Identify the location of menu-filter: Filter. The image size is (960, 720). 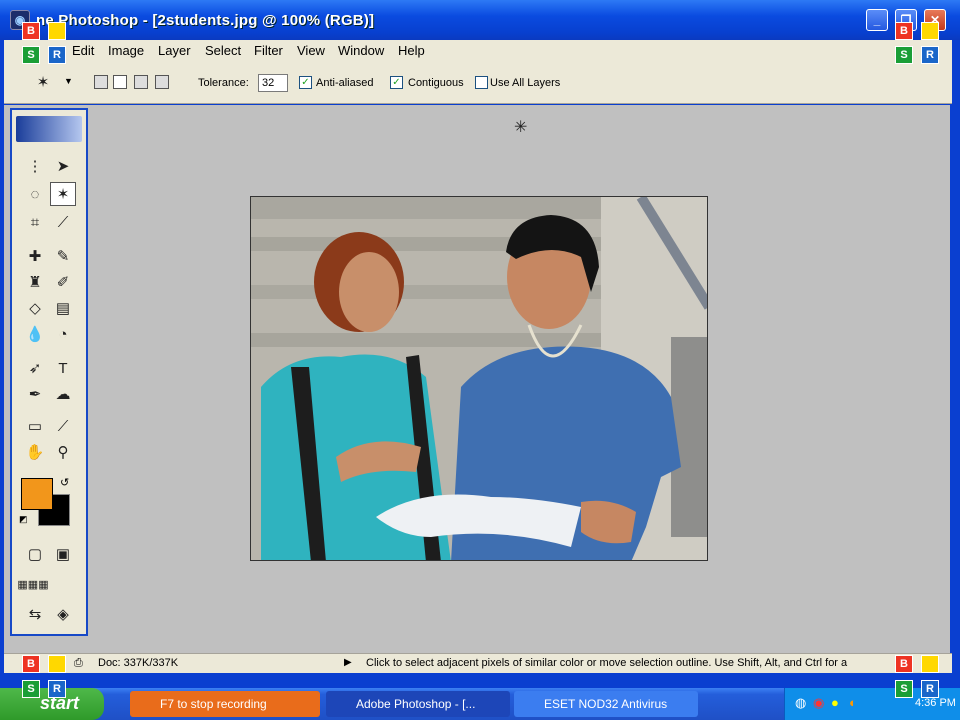
(268, 50).